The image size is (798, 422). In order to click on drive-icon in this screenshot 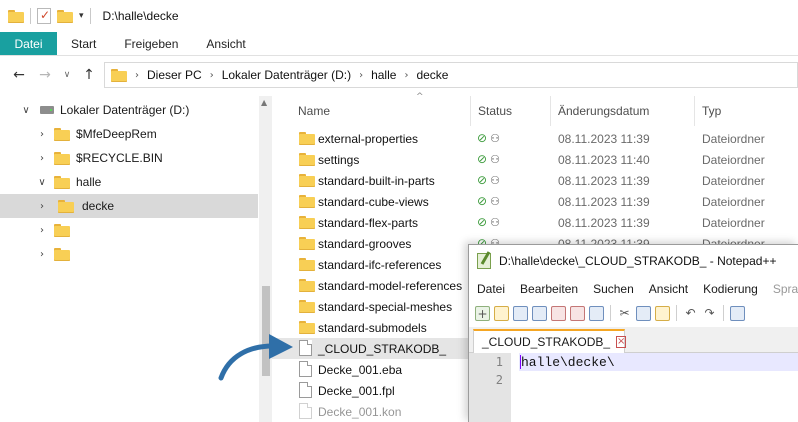, I will do `click(47, 110)`.